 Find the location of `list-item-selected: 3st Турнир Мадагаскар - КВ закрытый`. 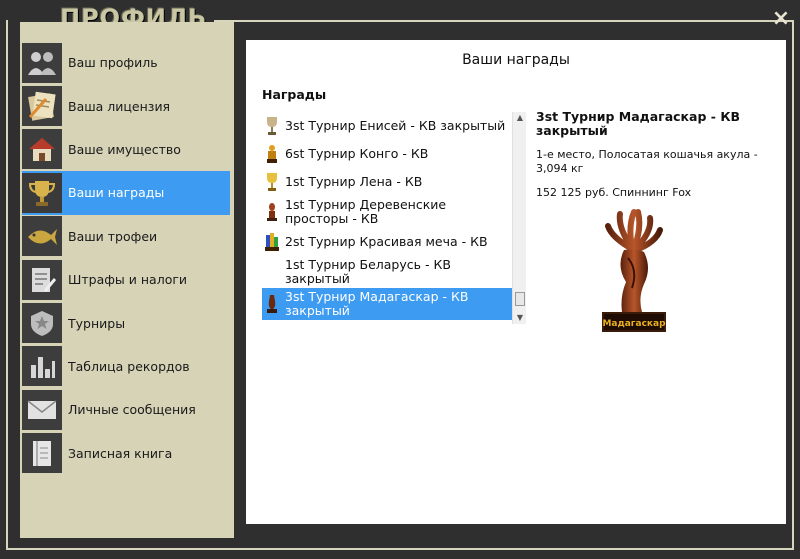

list-item-selected: 3st Турнир Мадагаскар - КВ закрытый is located at coordinates (387, 304).